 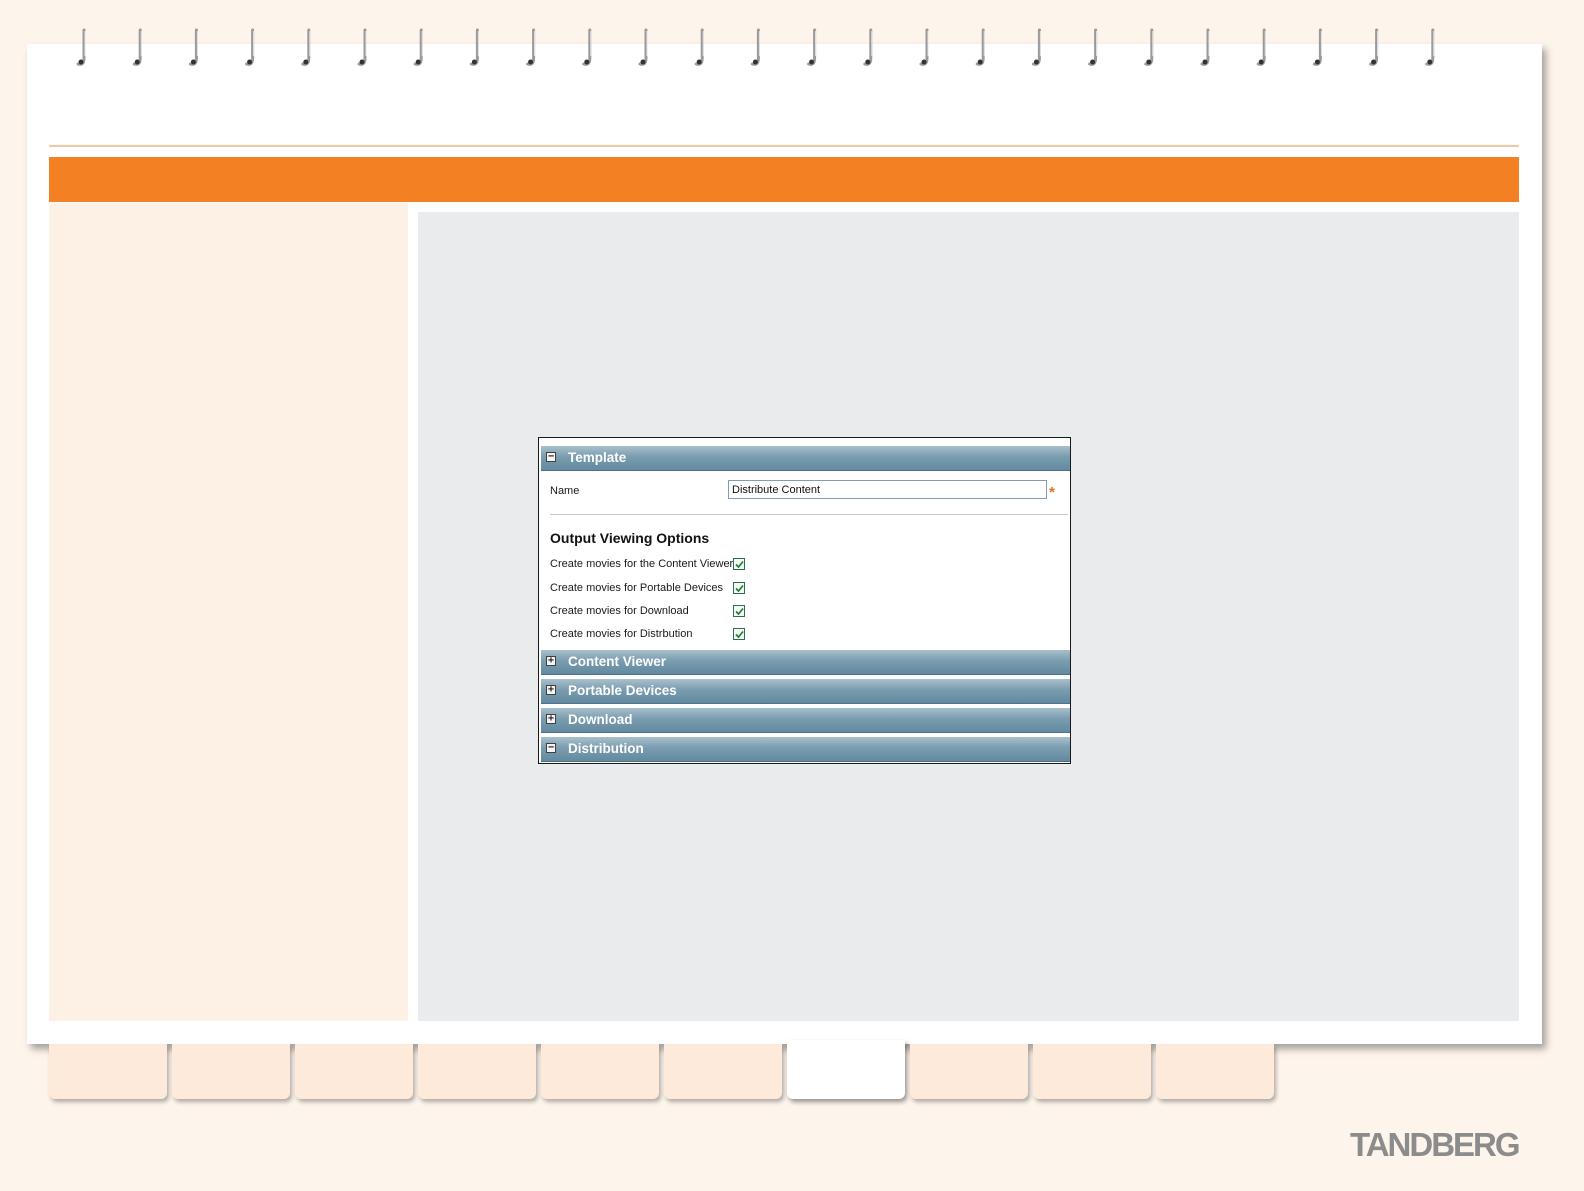 I want to click on spiral-binding, so click(x=755, y=47).